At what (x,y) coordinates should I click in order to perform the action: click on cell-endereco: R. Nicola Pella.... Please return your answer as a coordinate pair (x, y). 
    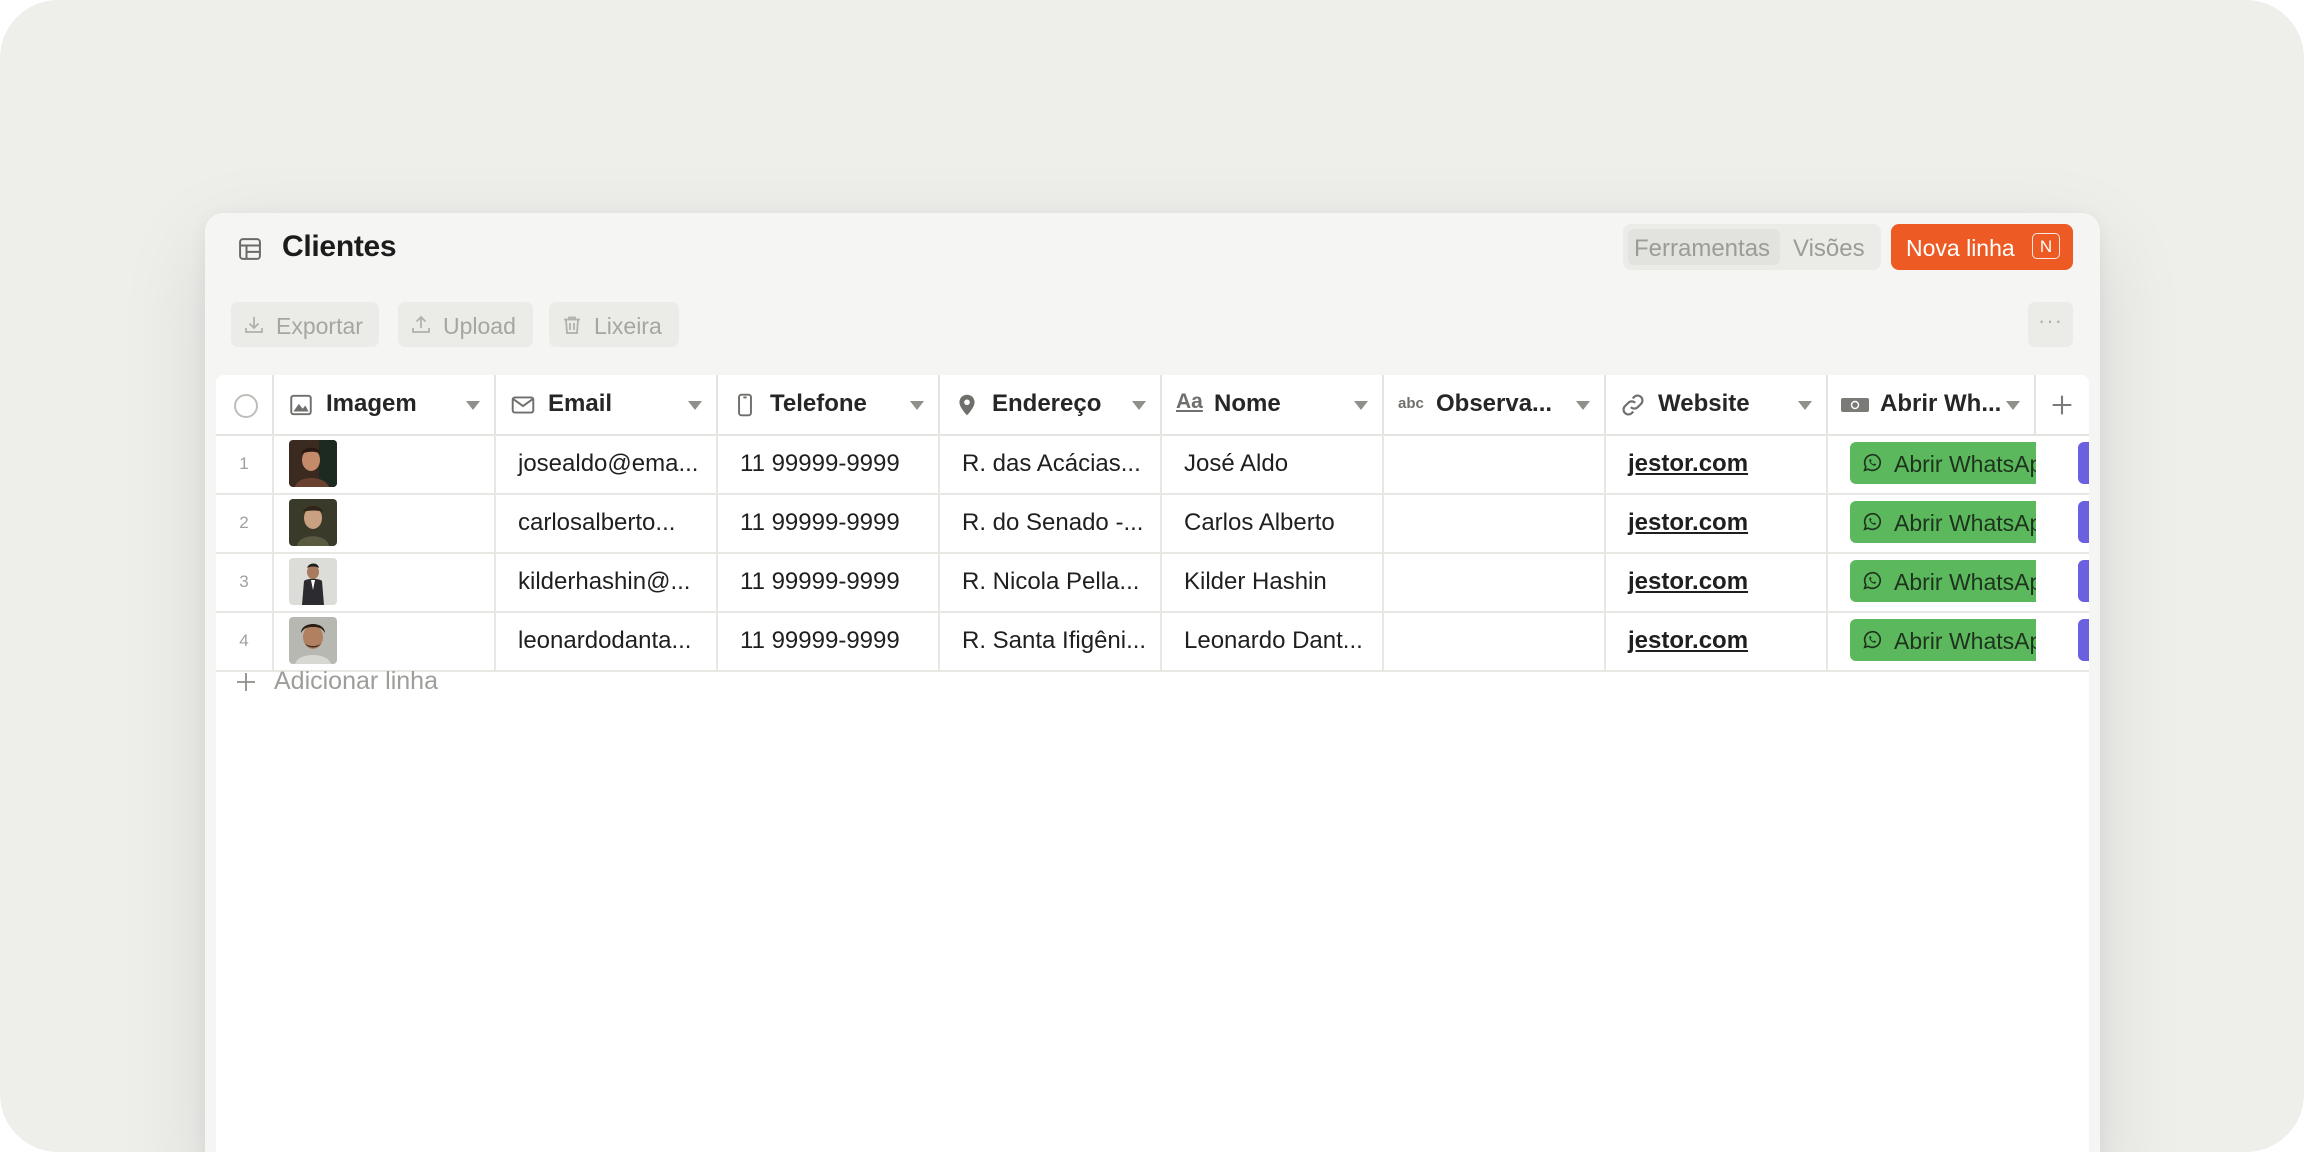
    Looking at the image, I should click on (1051, 581).